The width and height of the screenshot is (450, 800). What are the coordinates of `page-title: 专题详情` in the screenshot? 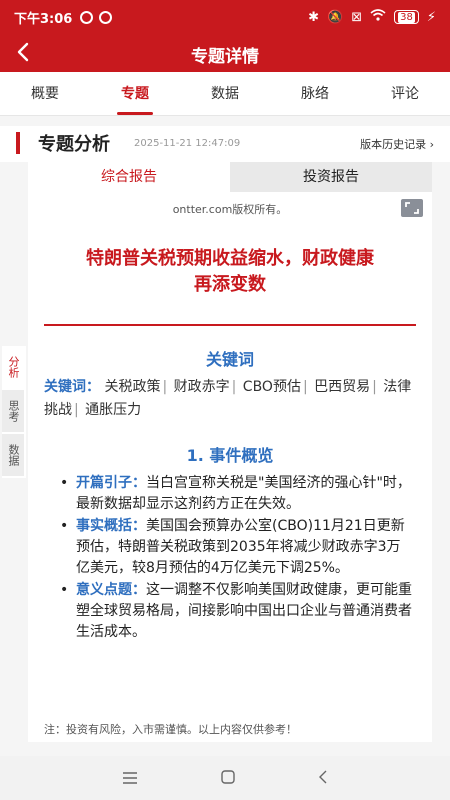 It's located at (225, 57).